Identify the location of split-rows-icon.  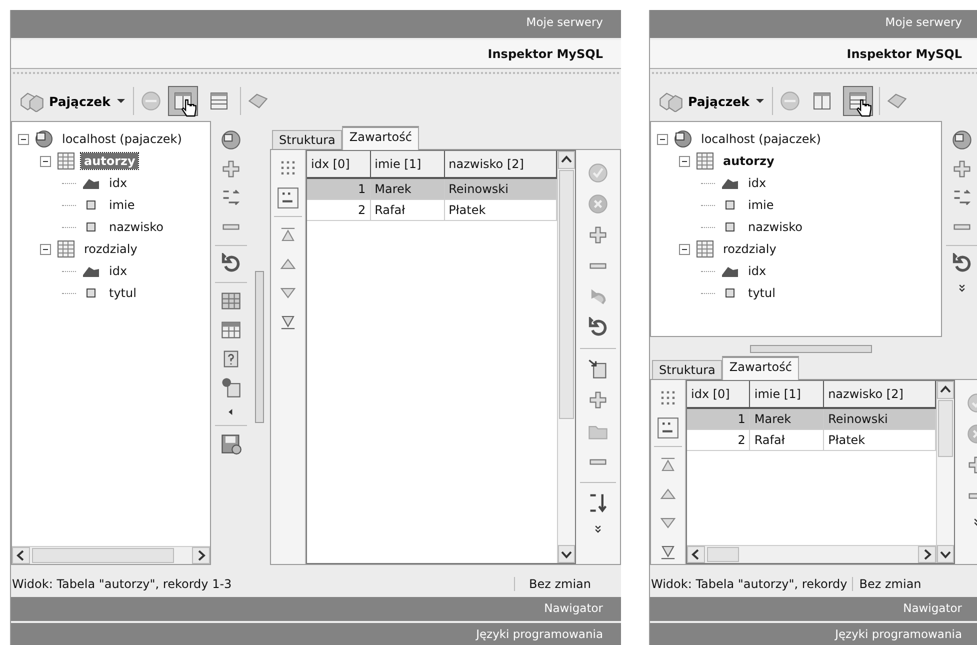
(219, 101).